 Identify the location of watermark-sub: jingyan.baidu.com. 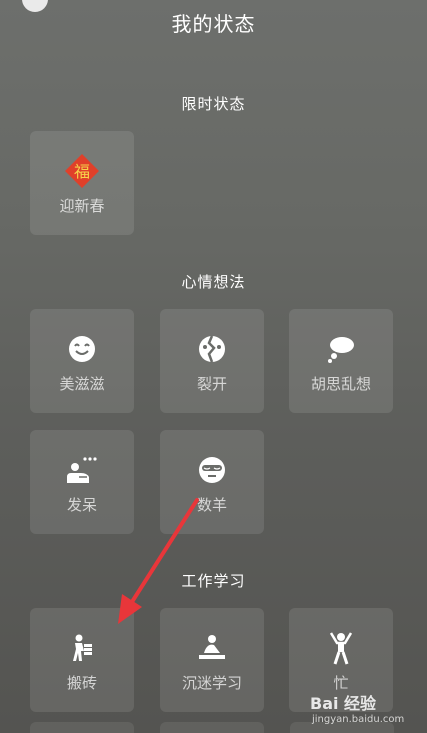
(358, 719).